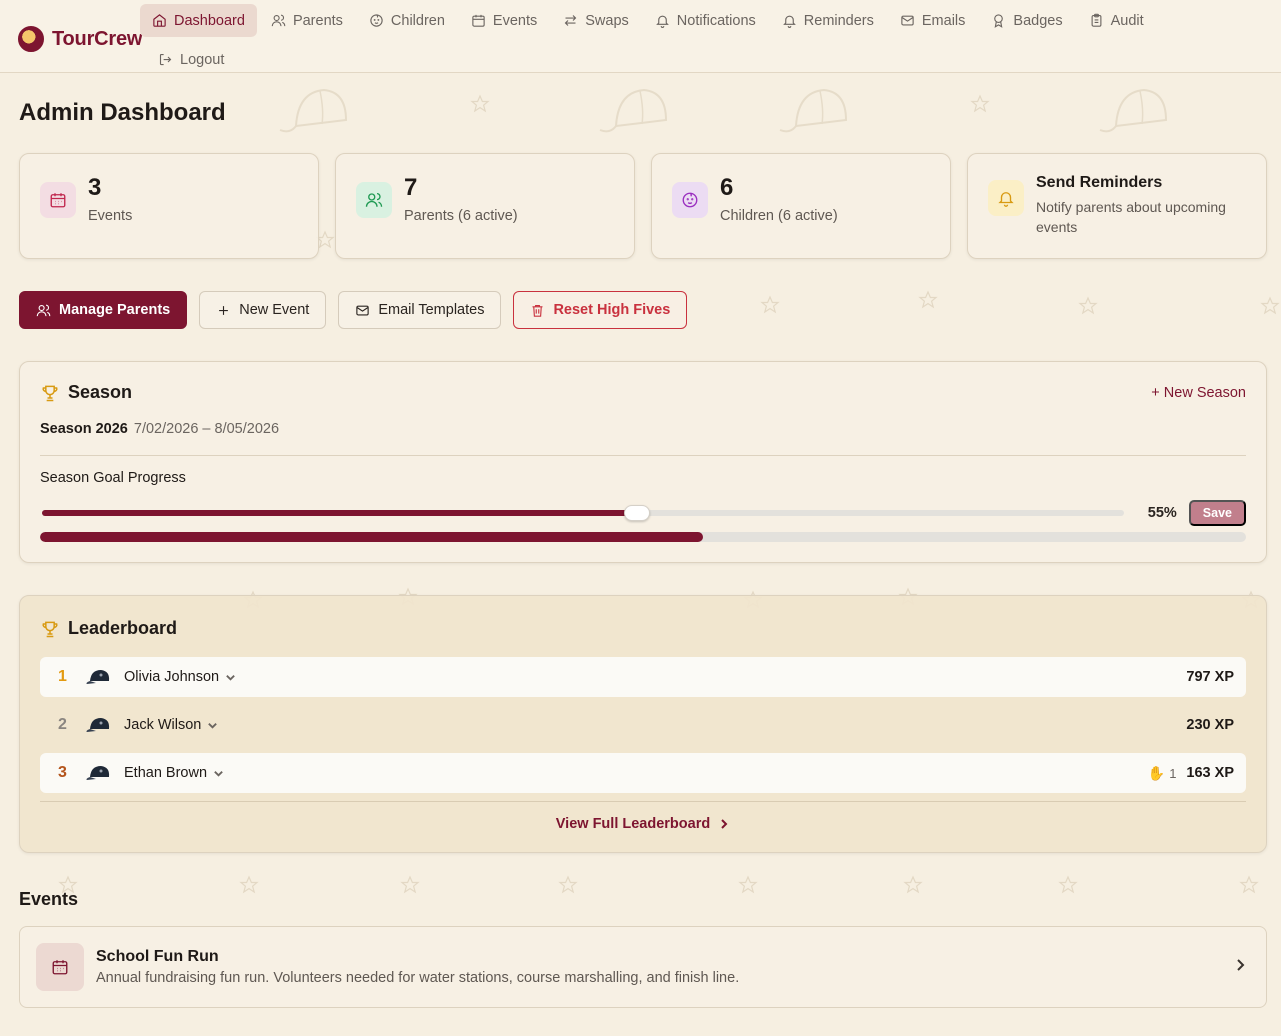 The height and width of the screenshot is (1036, 1281). I want to click on nav-item-dashboard: Dashboard, so click(198, 20).